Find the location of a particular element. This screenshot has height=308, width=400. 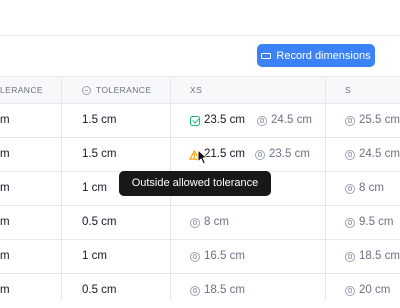

s-target-value: 9.5 cm is located at coordinates (376, 222).